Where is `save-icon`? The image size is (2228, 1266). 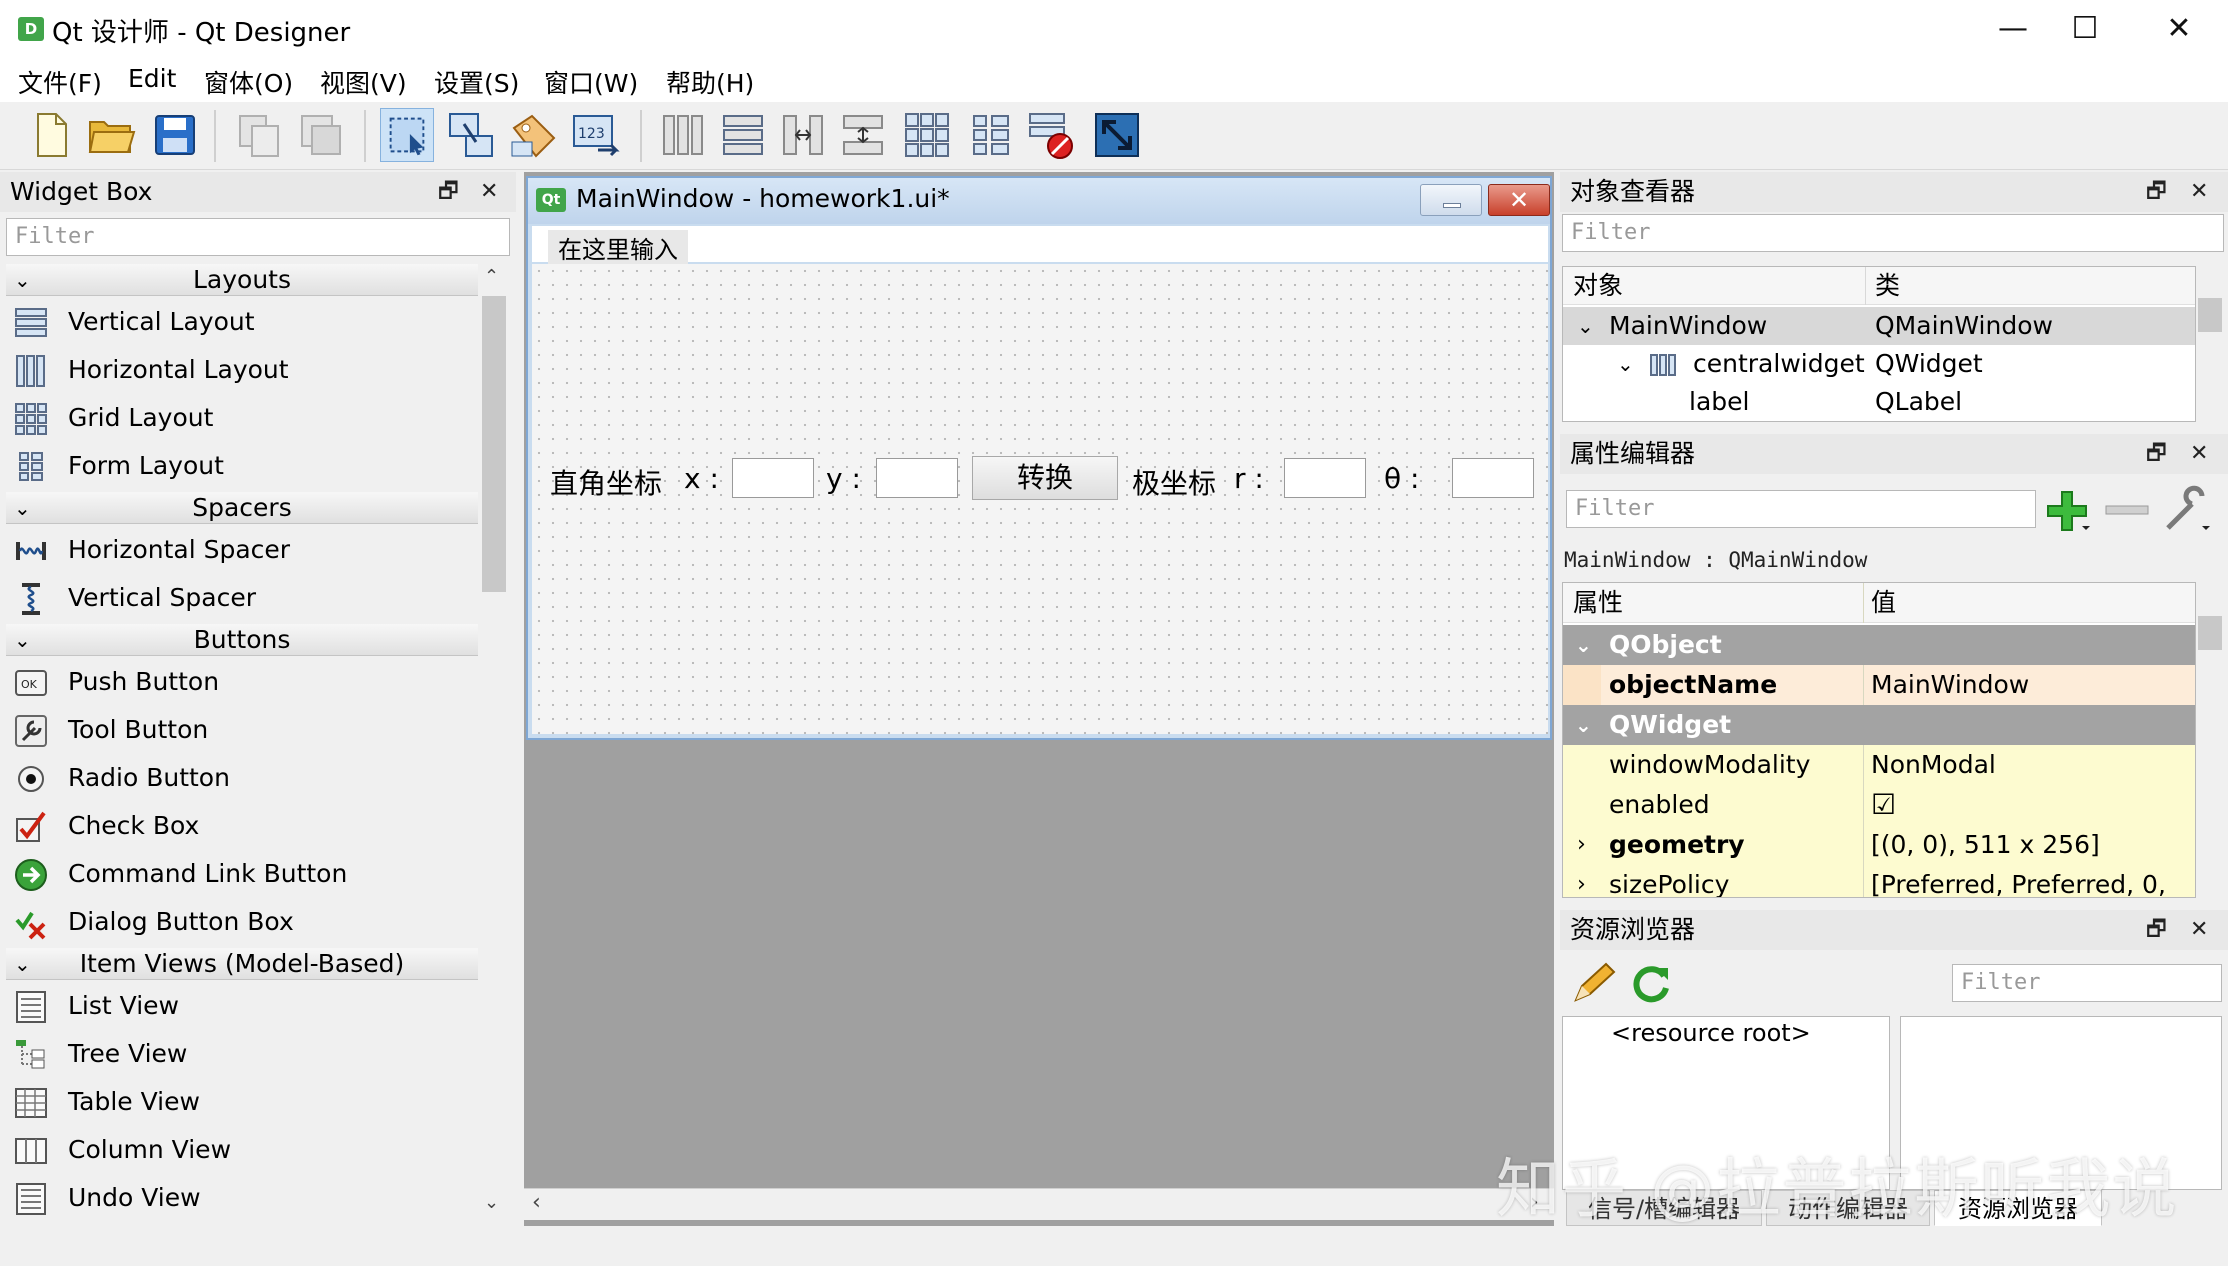
save-icon is located at coordinates (175, 135).